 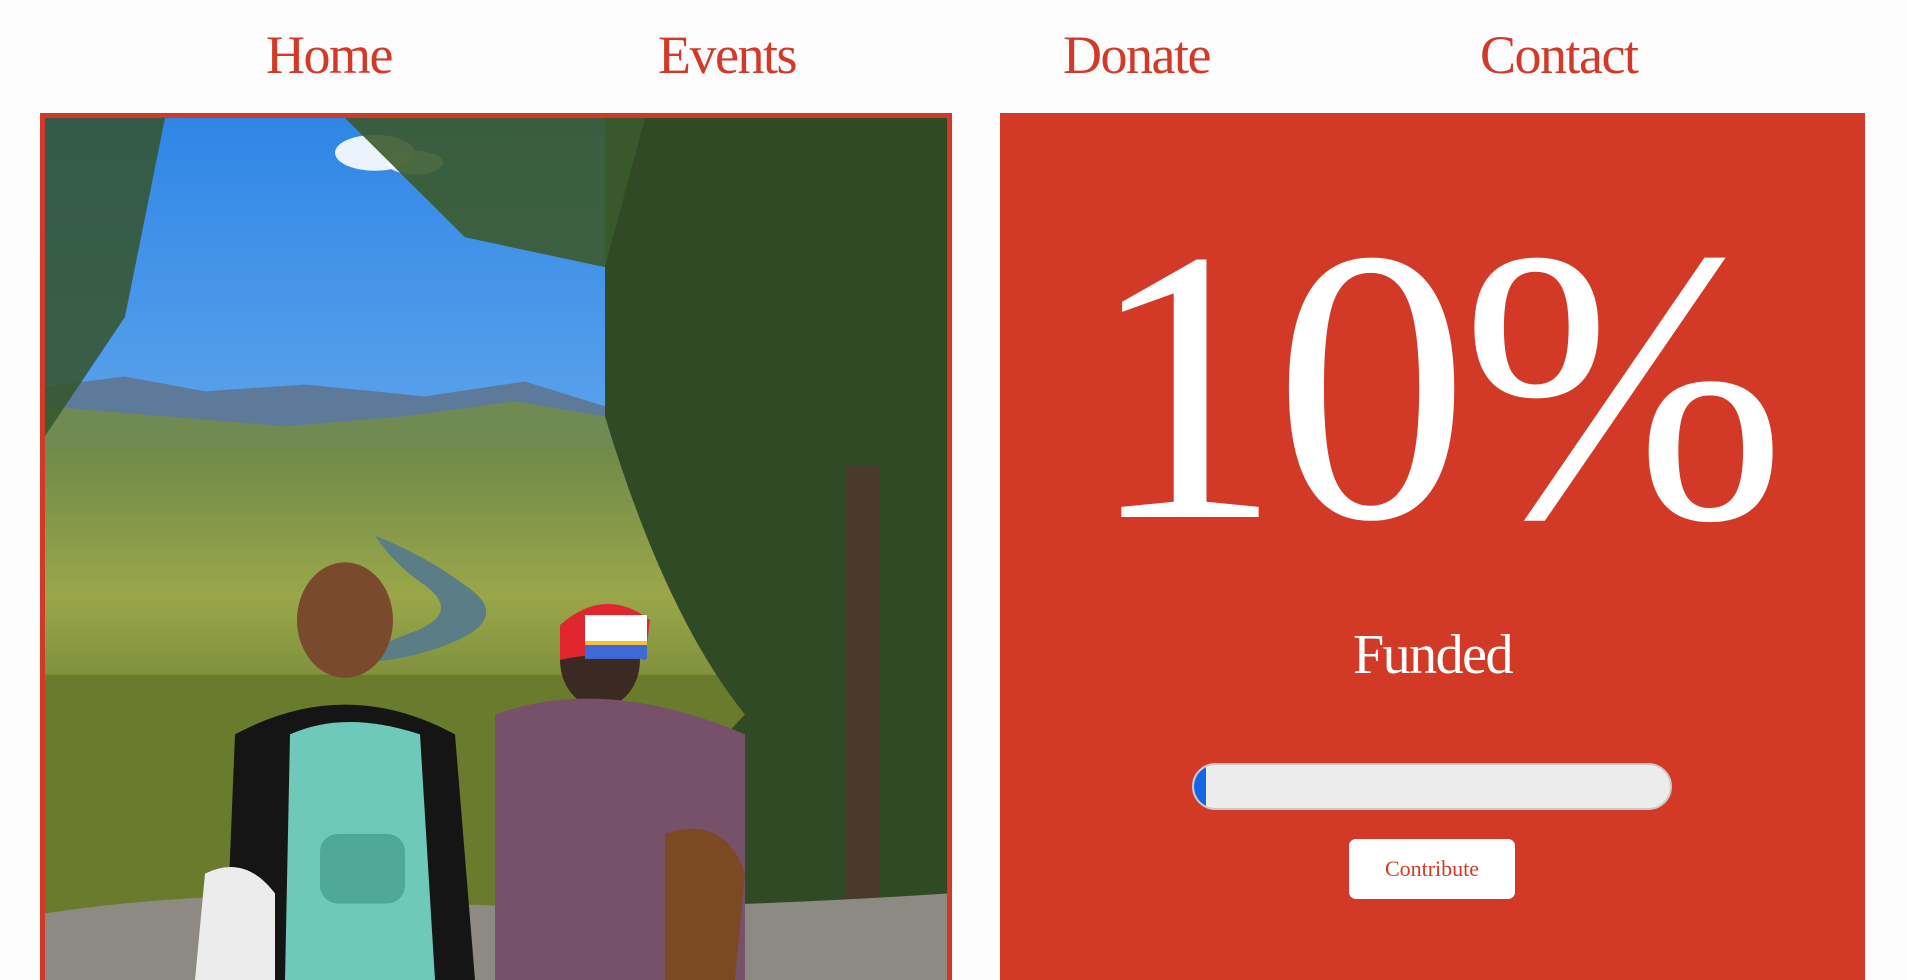 I want to click on nav-donate-link: Donate, so click(x=1137, y=55).